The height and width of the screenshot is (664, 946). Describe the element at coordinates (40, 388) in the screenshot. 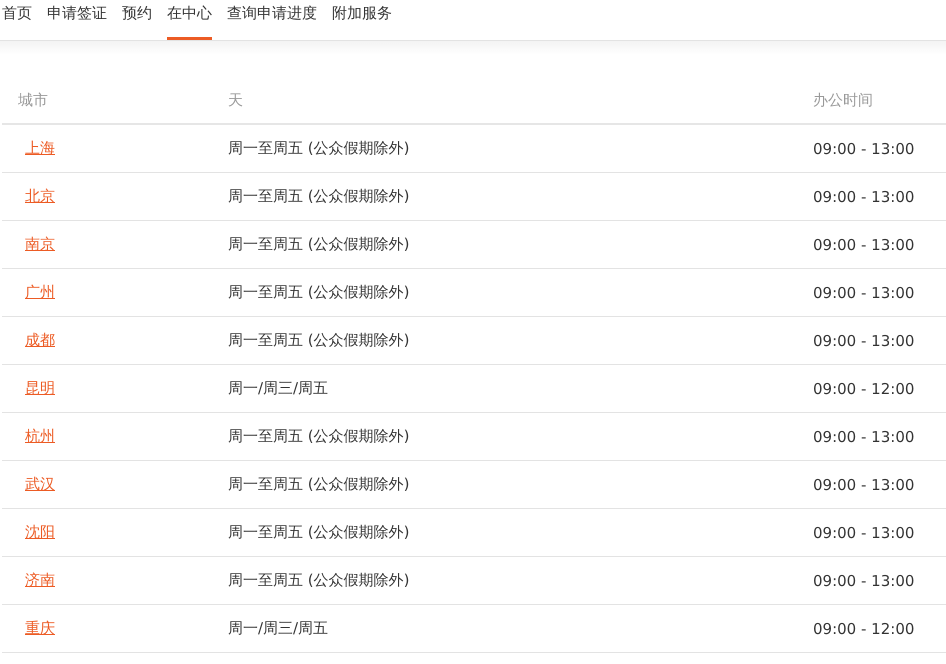

I see `city-link: 昆明` at that location.